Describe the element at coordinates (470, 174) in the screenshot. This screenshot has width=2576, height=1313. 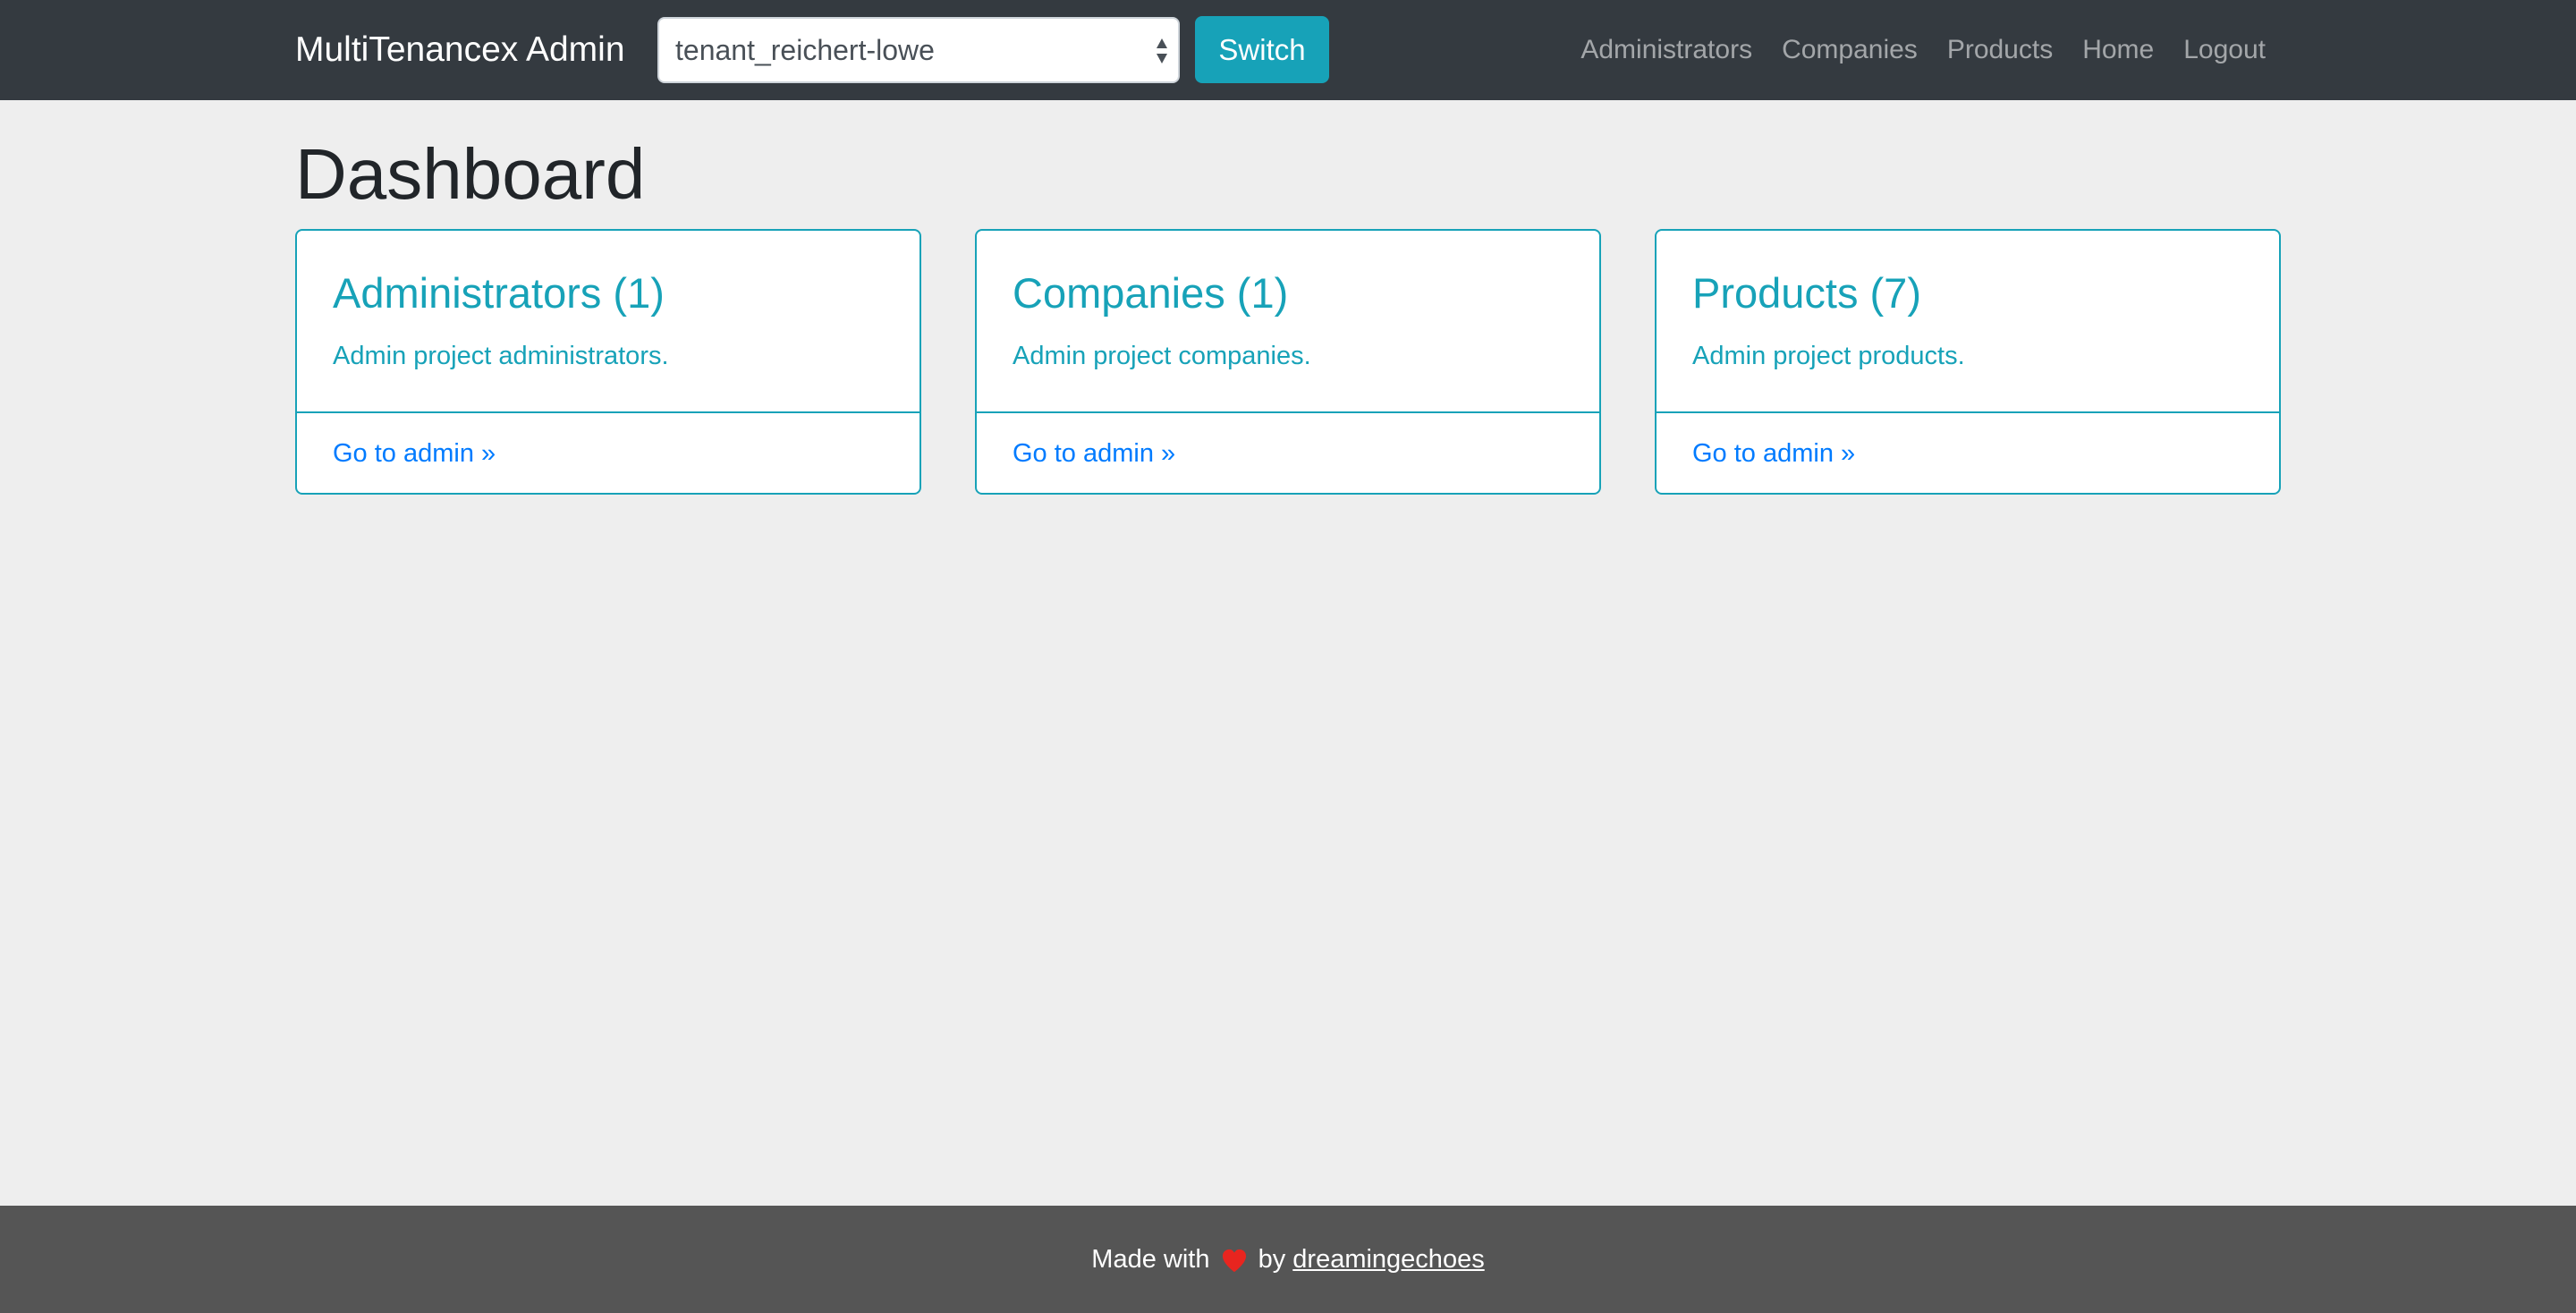
I see `page-title: Dashboard` at that location.